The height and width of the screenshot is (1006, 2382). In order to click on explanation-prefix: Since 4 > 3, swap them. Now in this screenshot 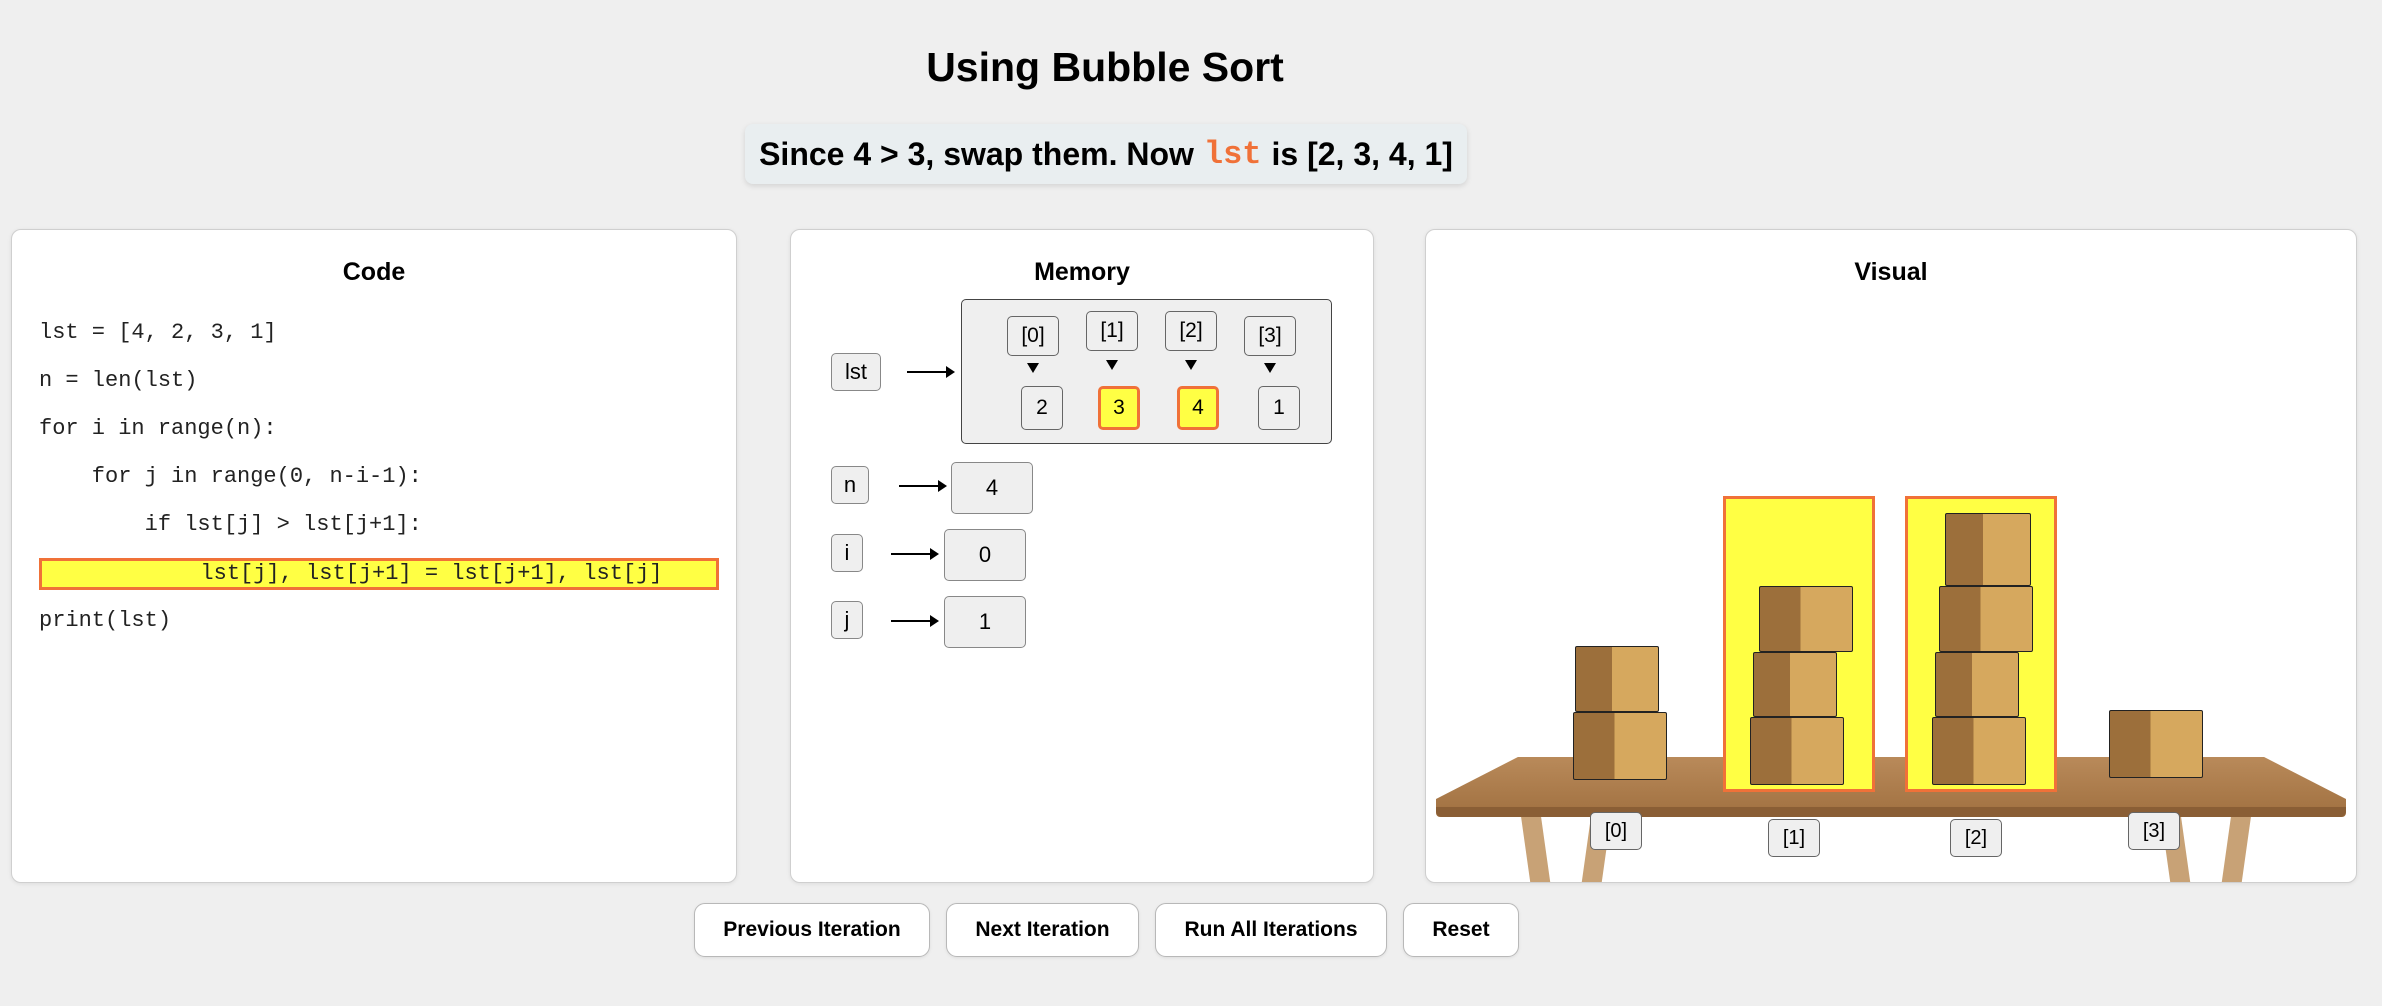, I will do `click(976, 153)`.